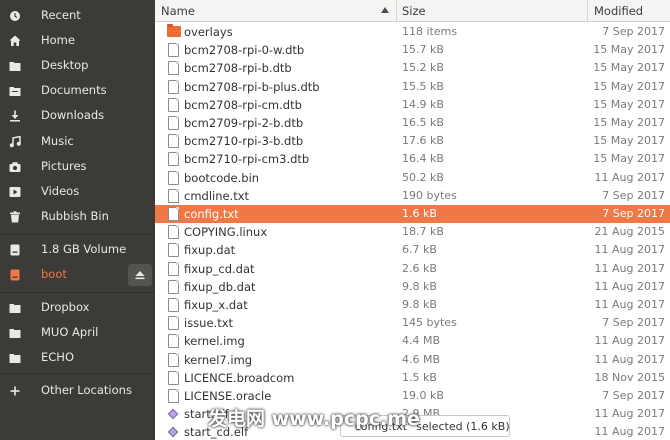 This screenshot has height=440, width=670. What do you see at coordinates (412, 178) in the screenshot?
I see `file-row: bootcode.bin 50.2 kB 11 Aug 2017` at bounding box center [412, 178].